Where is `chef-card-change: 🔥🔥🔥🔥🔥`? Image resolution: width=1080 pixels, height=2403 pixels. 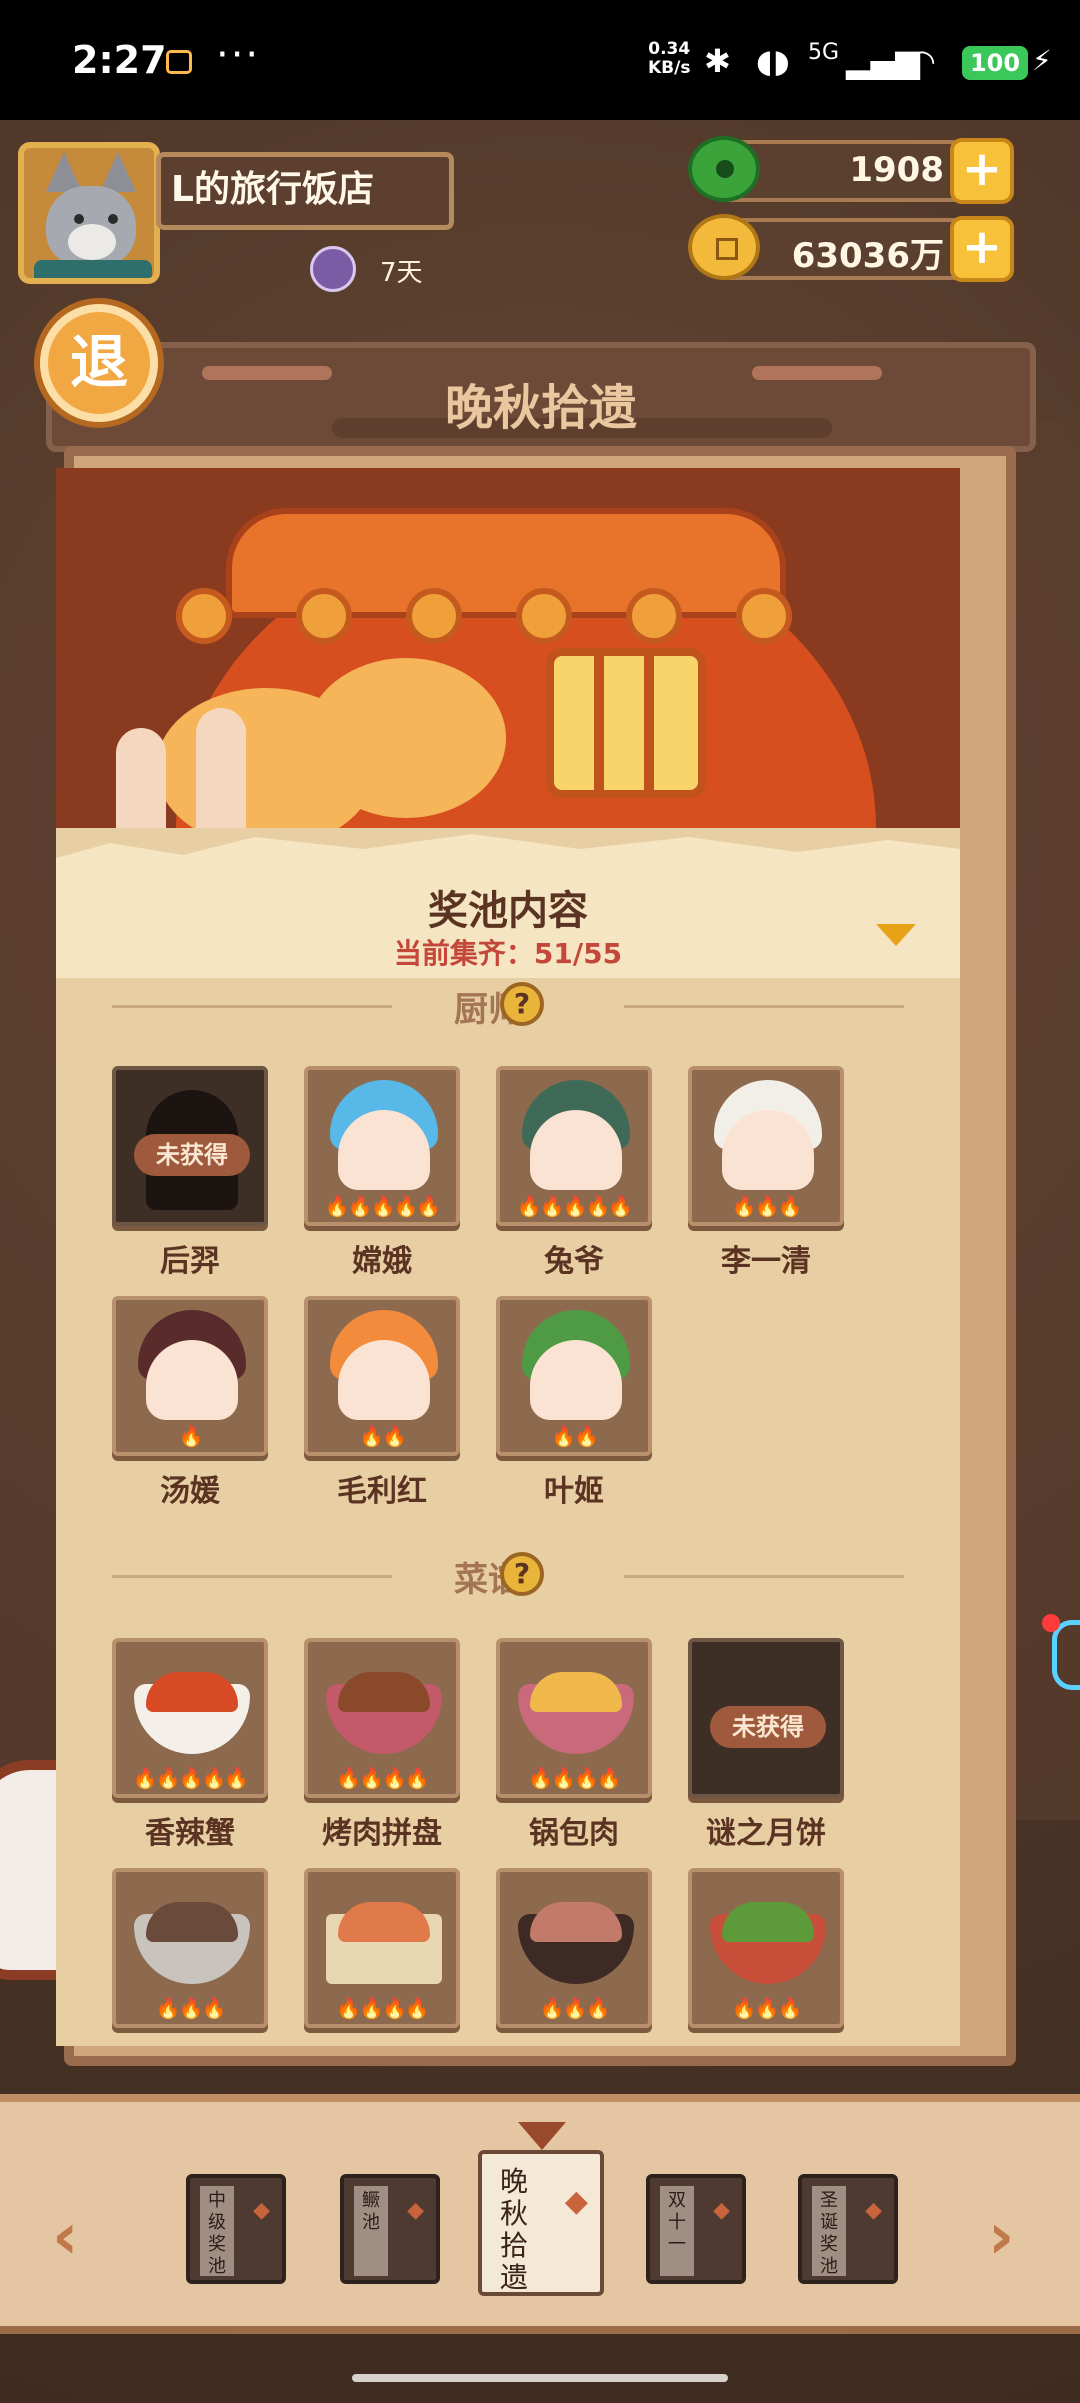 chef-card-change: 🔥🔥🔥🔥🔥 is located at coordinates (382, 1146).